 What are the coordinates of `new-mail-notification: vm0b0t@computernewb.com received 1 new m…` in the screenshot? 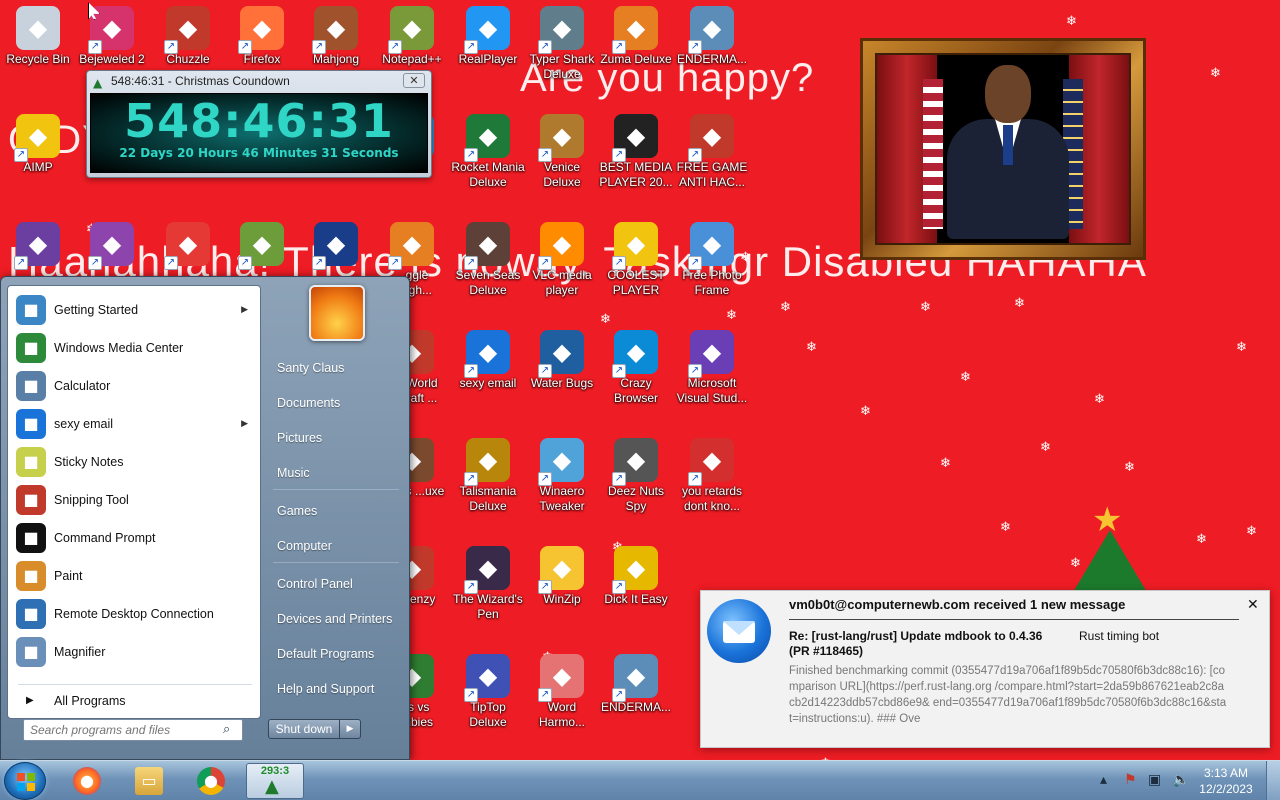 It's located at (985, 669).